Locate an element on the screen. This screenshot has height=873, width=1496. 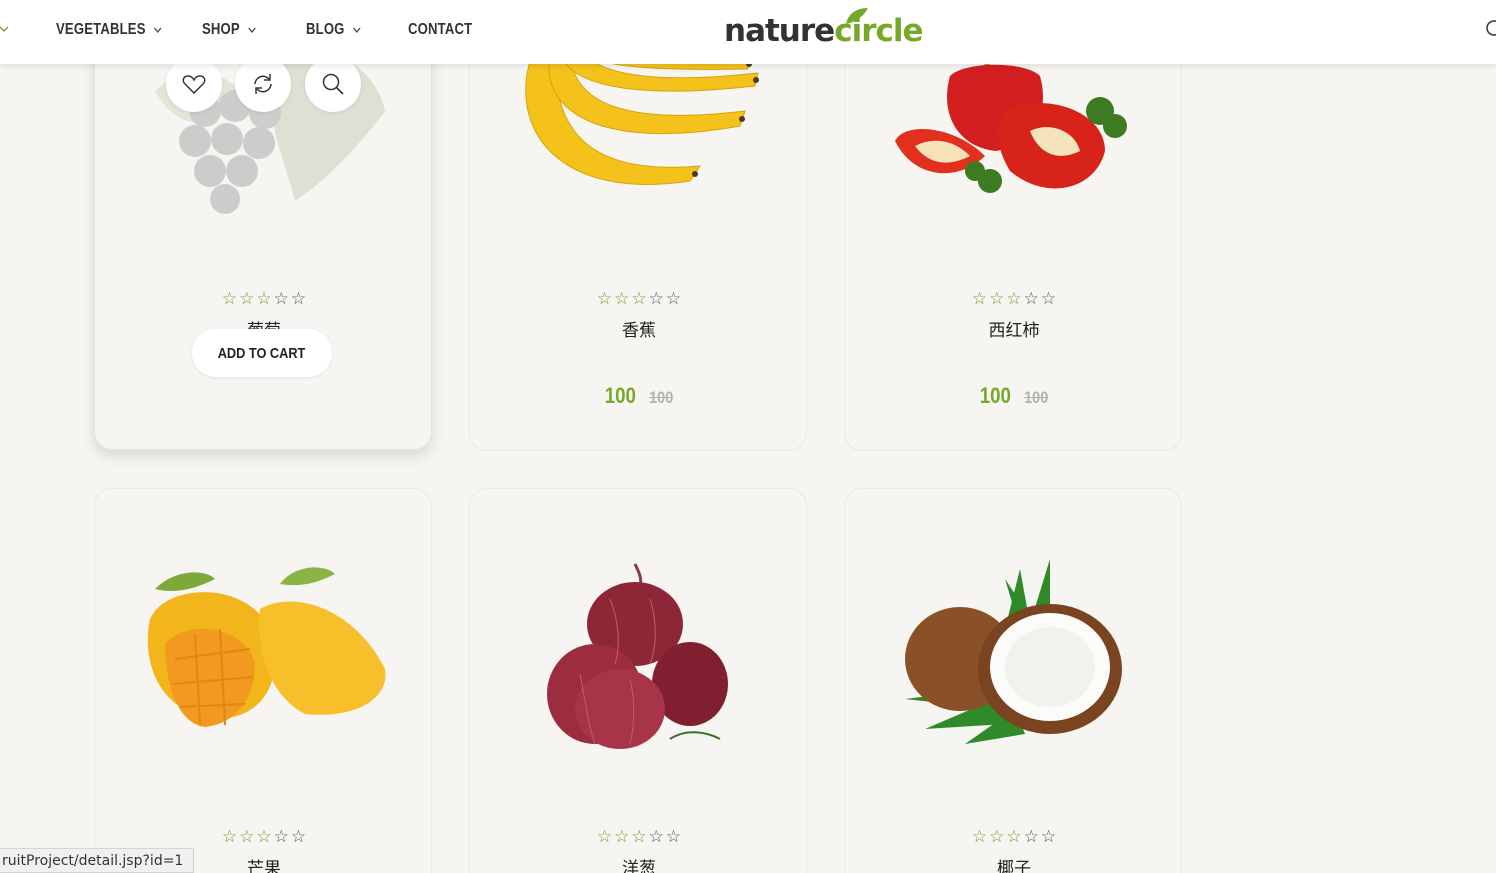
compare-button is located at coordinates (263, 84).